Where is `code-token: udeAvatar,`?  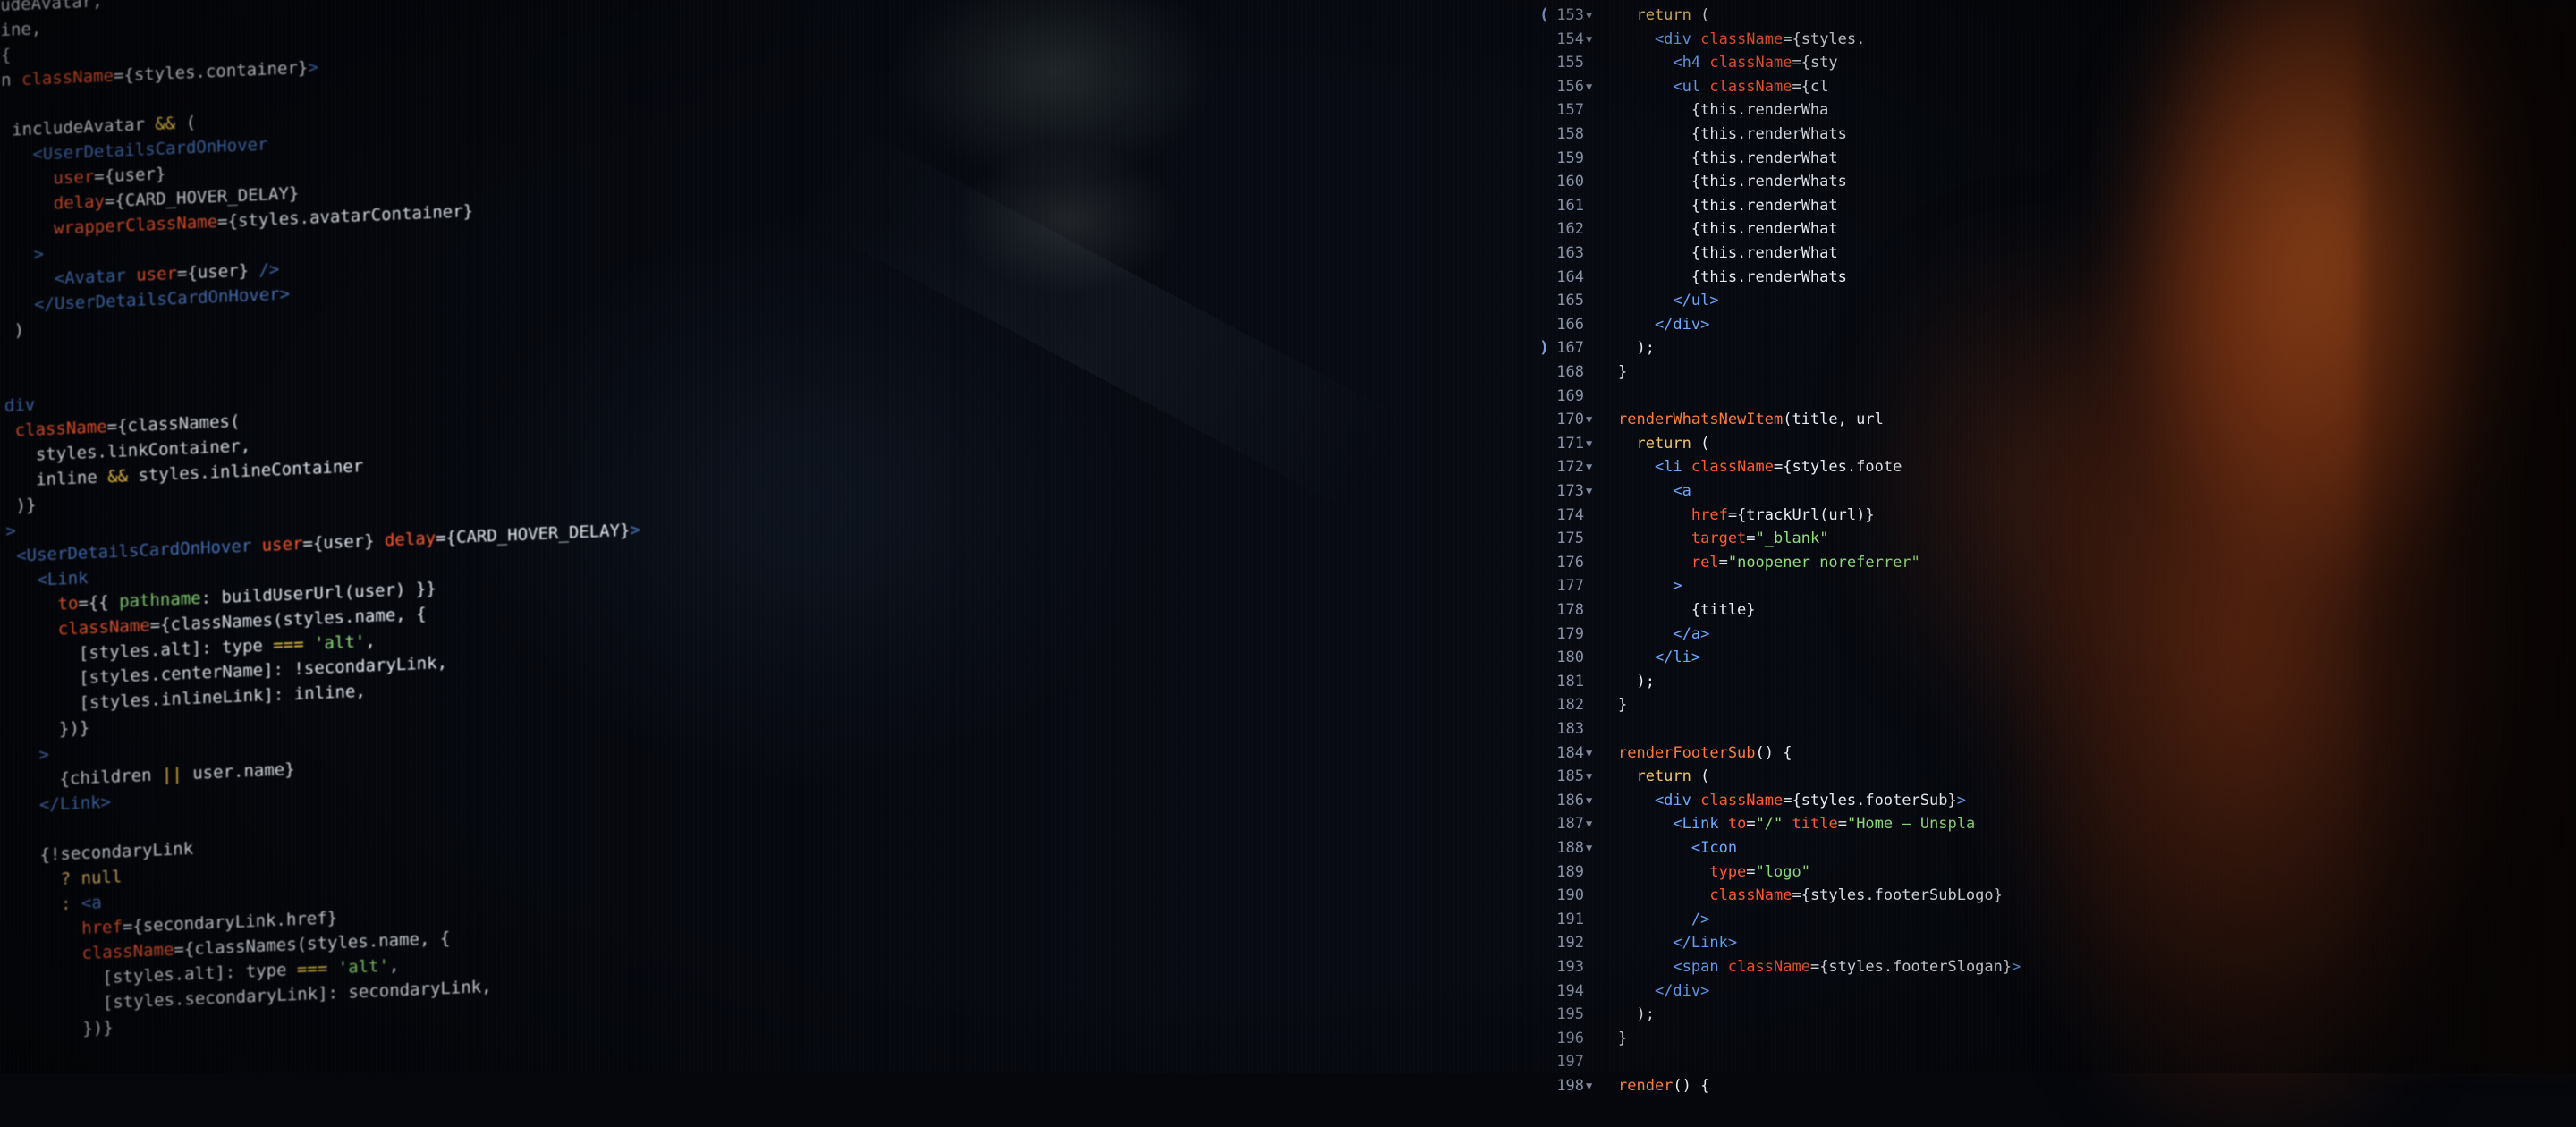 code-token: udeAvatar, is located at coordinates (51, 7).